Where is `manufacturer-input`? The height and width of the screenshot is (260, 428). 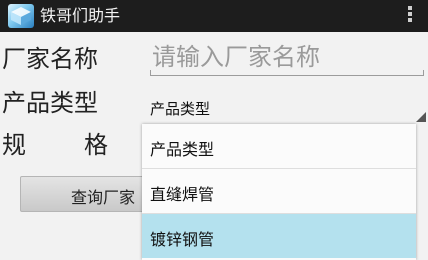 manufacturer-input is located at coordinates (287, 57).